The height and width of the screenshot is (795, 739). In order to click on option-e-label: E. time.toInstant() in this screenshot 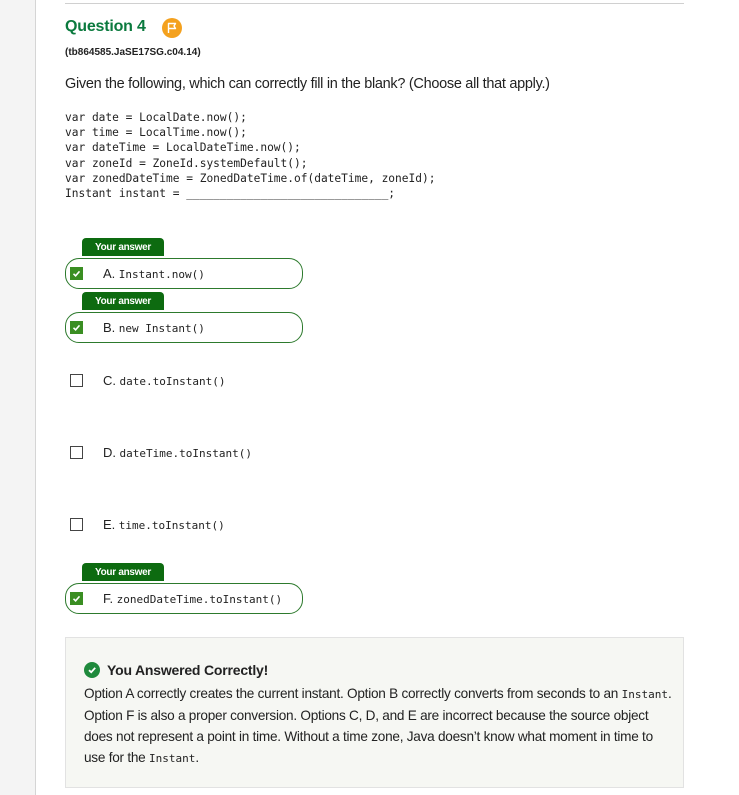, I will do `click(164, 524)`.